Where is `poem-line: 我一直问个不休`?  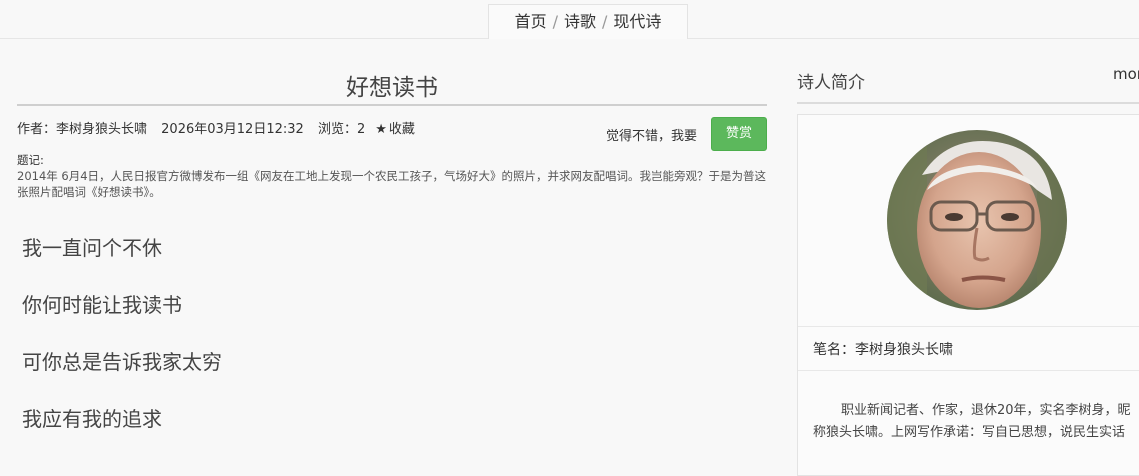 poem-line: 我一直问个不休 is located at coordinates (92, 248).